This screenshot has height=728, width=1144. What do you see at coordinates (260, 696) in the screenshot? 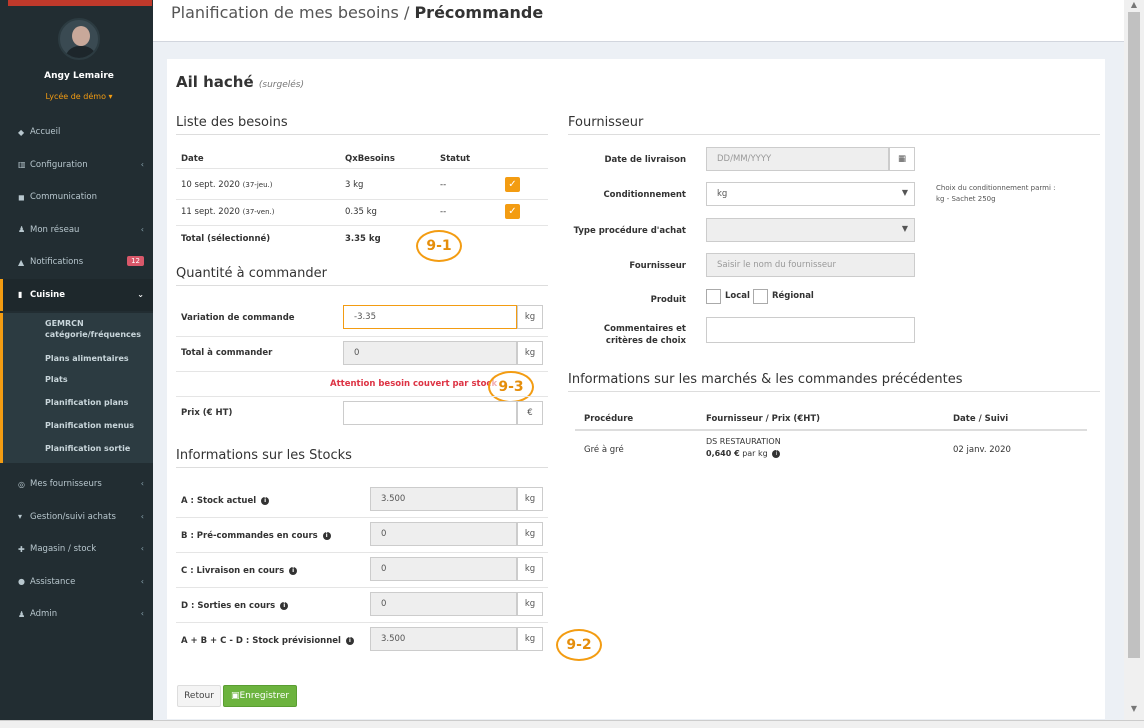
I see `save-button: ▣Enregistrer` at bounding box center [260, 696].